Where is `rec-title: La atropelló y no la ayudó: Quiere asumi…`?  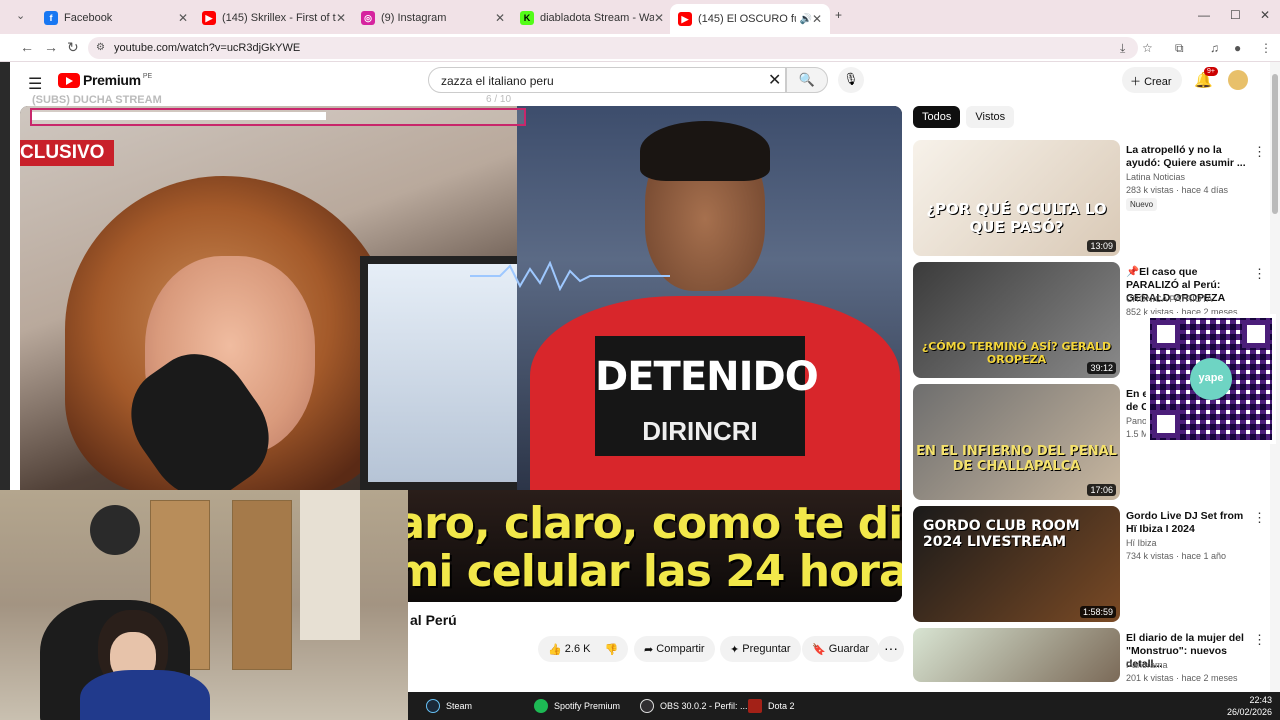
rec-title: La atropelló y no la ayudó: Quiere asumi… is located at coordinates (1188, 157).